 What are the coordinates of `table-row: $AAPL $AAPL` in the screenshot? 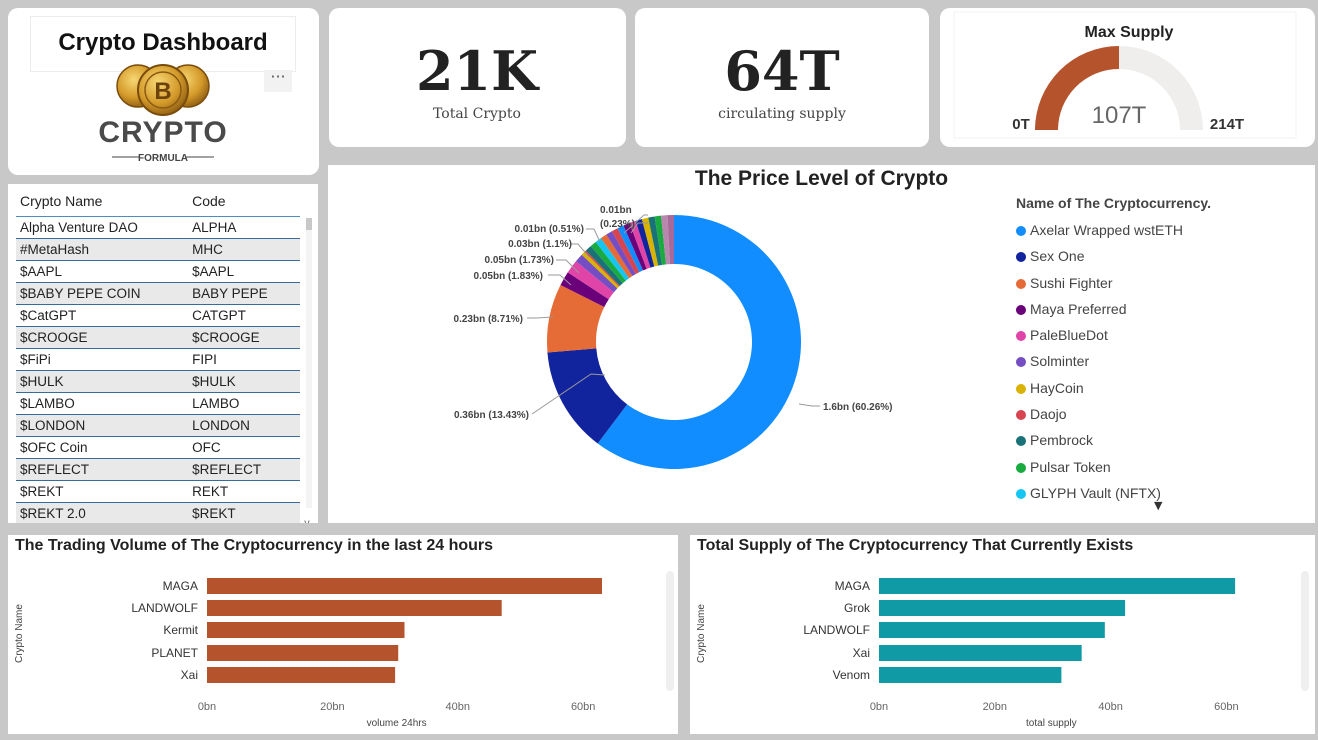 It's located at (158, 271).